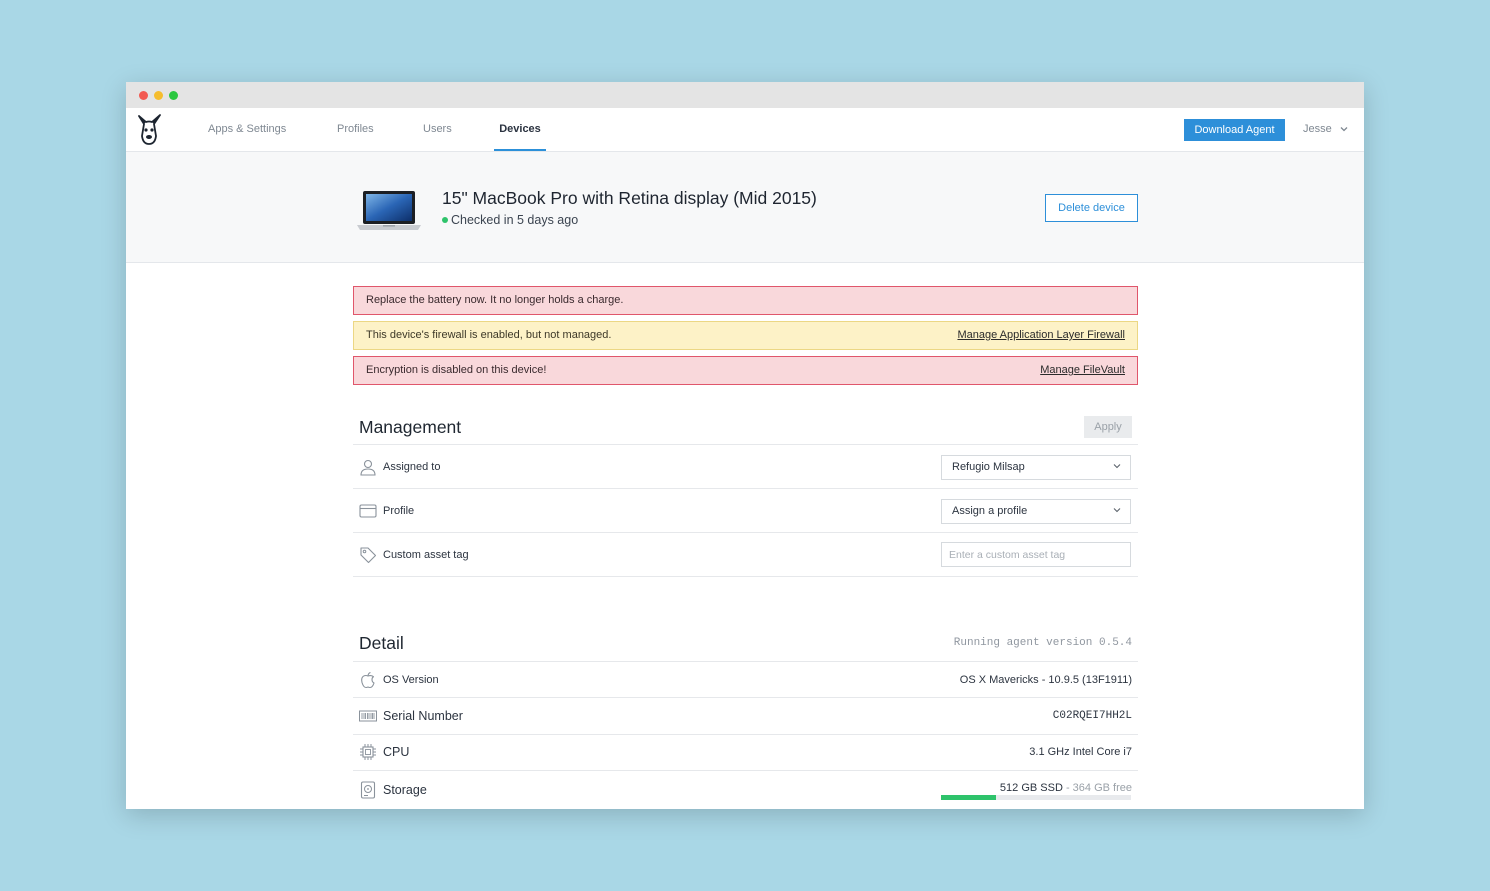 Image resolution: width=1490 pixels, height=891 pixels. Describe the element at coordinates (410, 427) in the screenshot. I see `management-heading: Management` at that location.